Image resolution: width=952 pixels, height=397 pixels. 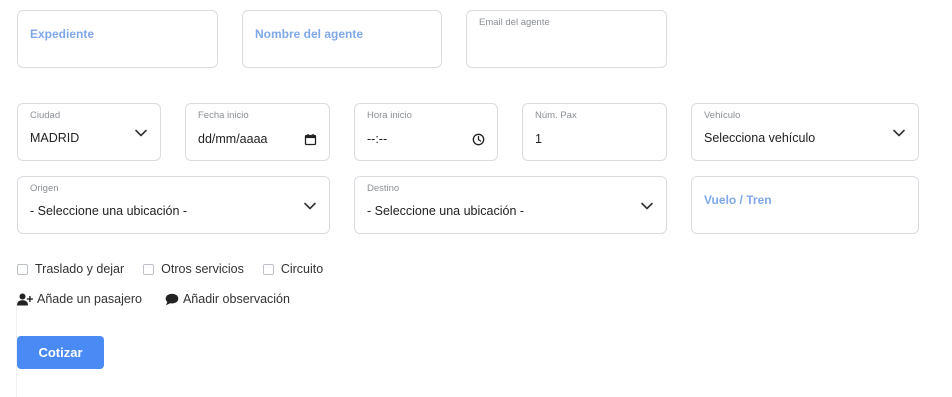 I want to click on expediente-field: Expediente, so click(x=117, y=39).